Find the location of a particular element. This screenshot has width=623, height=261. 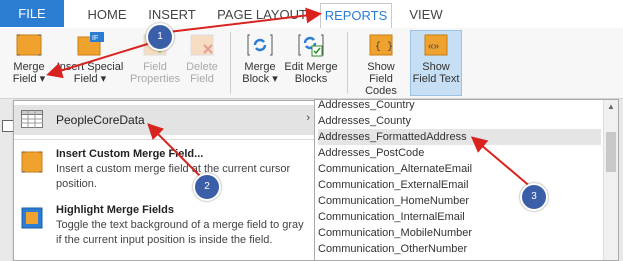

list-item-selected: Addresses_FormattedAddress is located at coordinates (459, 137).